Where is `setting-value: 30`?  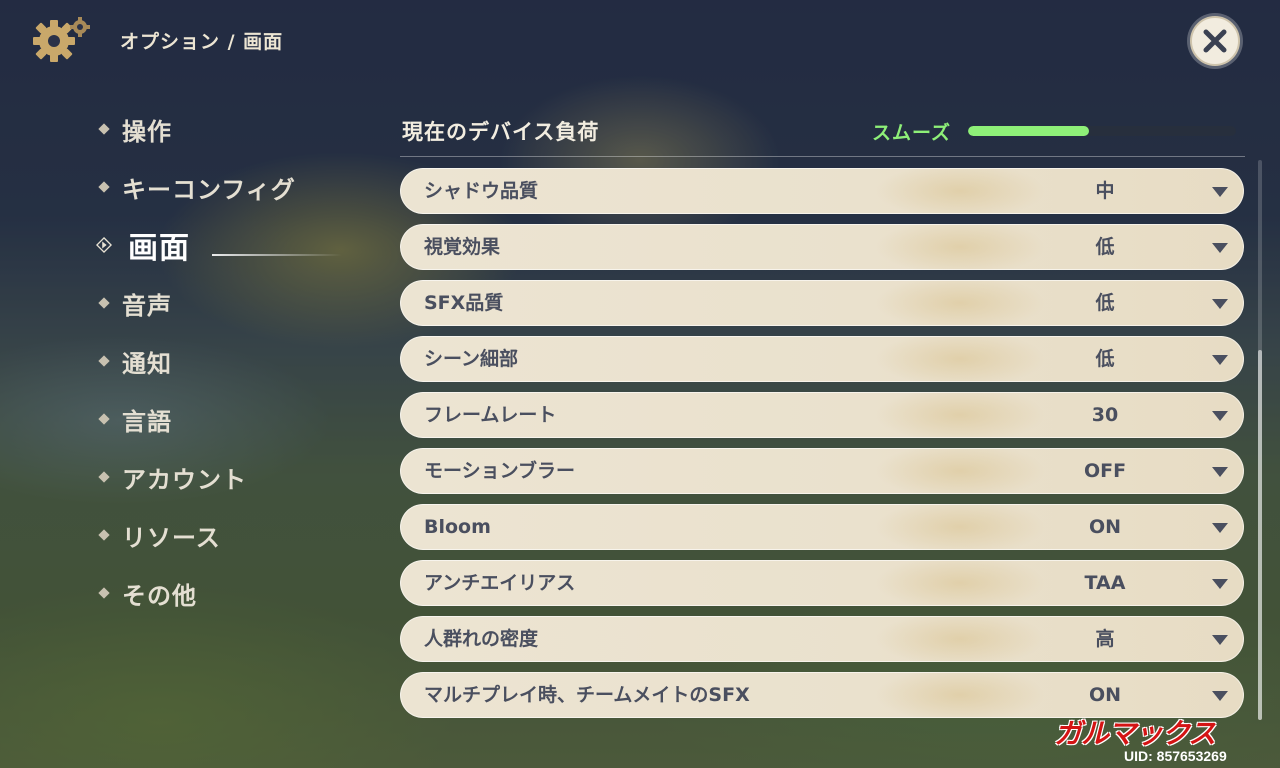
setting-value: 30 is located at coordinates (1105, 415).